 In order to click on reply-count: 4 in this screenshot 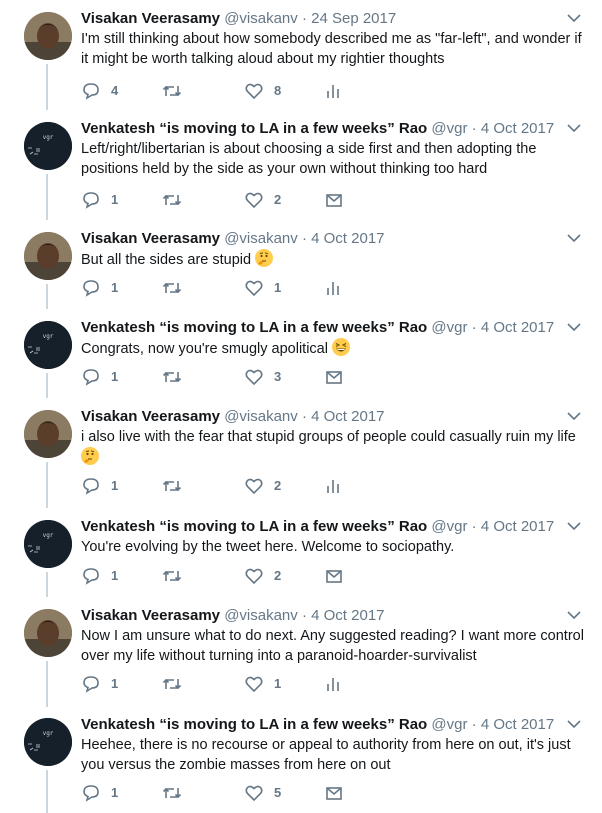, I will do `click(115, 90)`.